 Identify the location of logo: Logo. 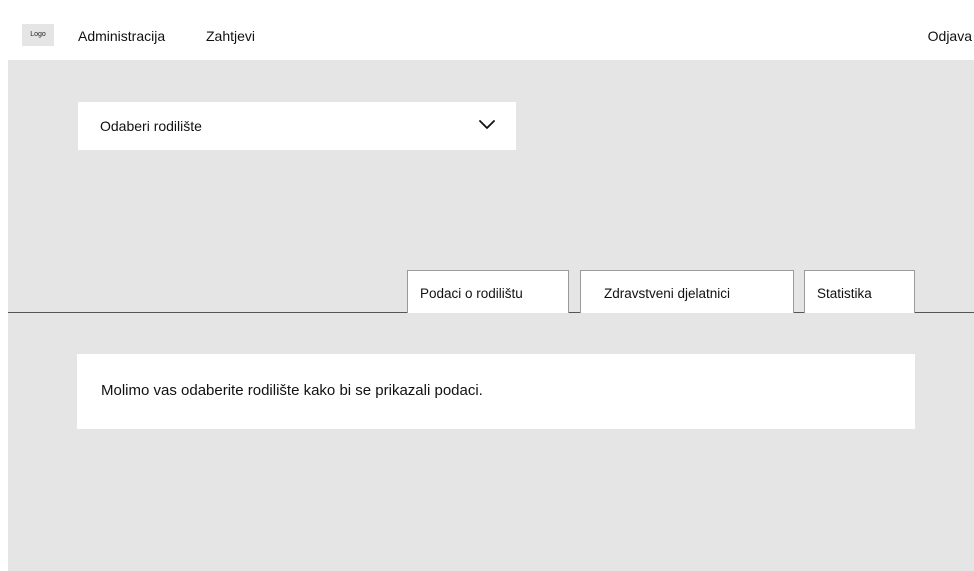
(38, 35).